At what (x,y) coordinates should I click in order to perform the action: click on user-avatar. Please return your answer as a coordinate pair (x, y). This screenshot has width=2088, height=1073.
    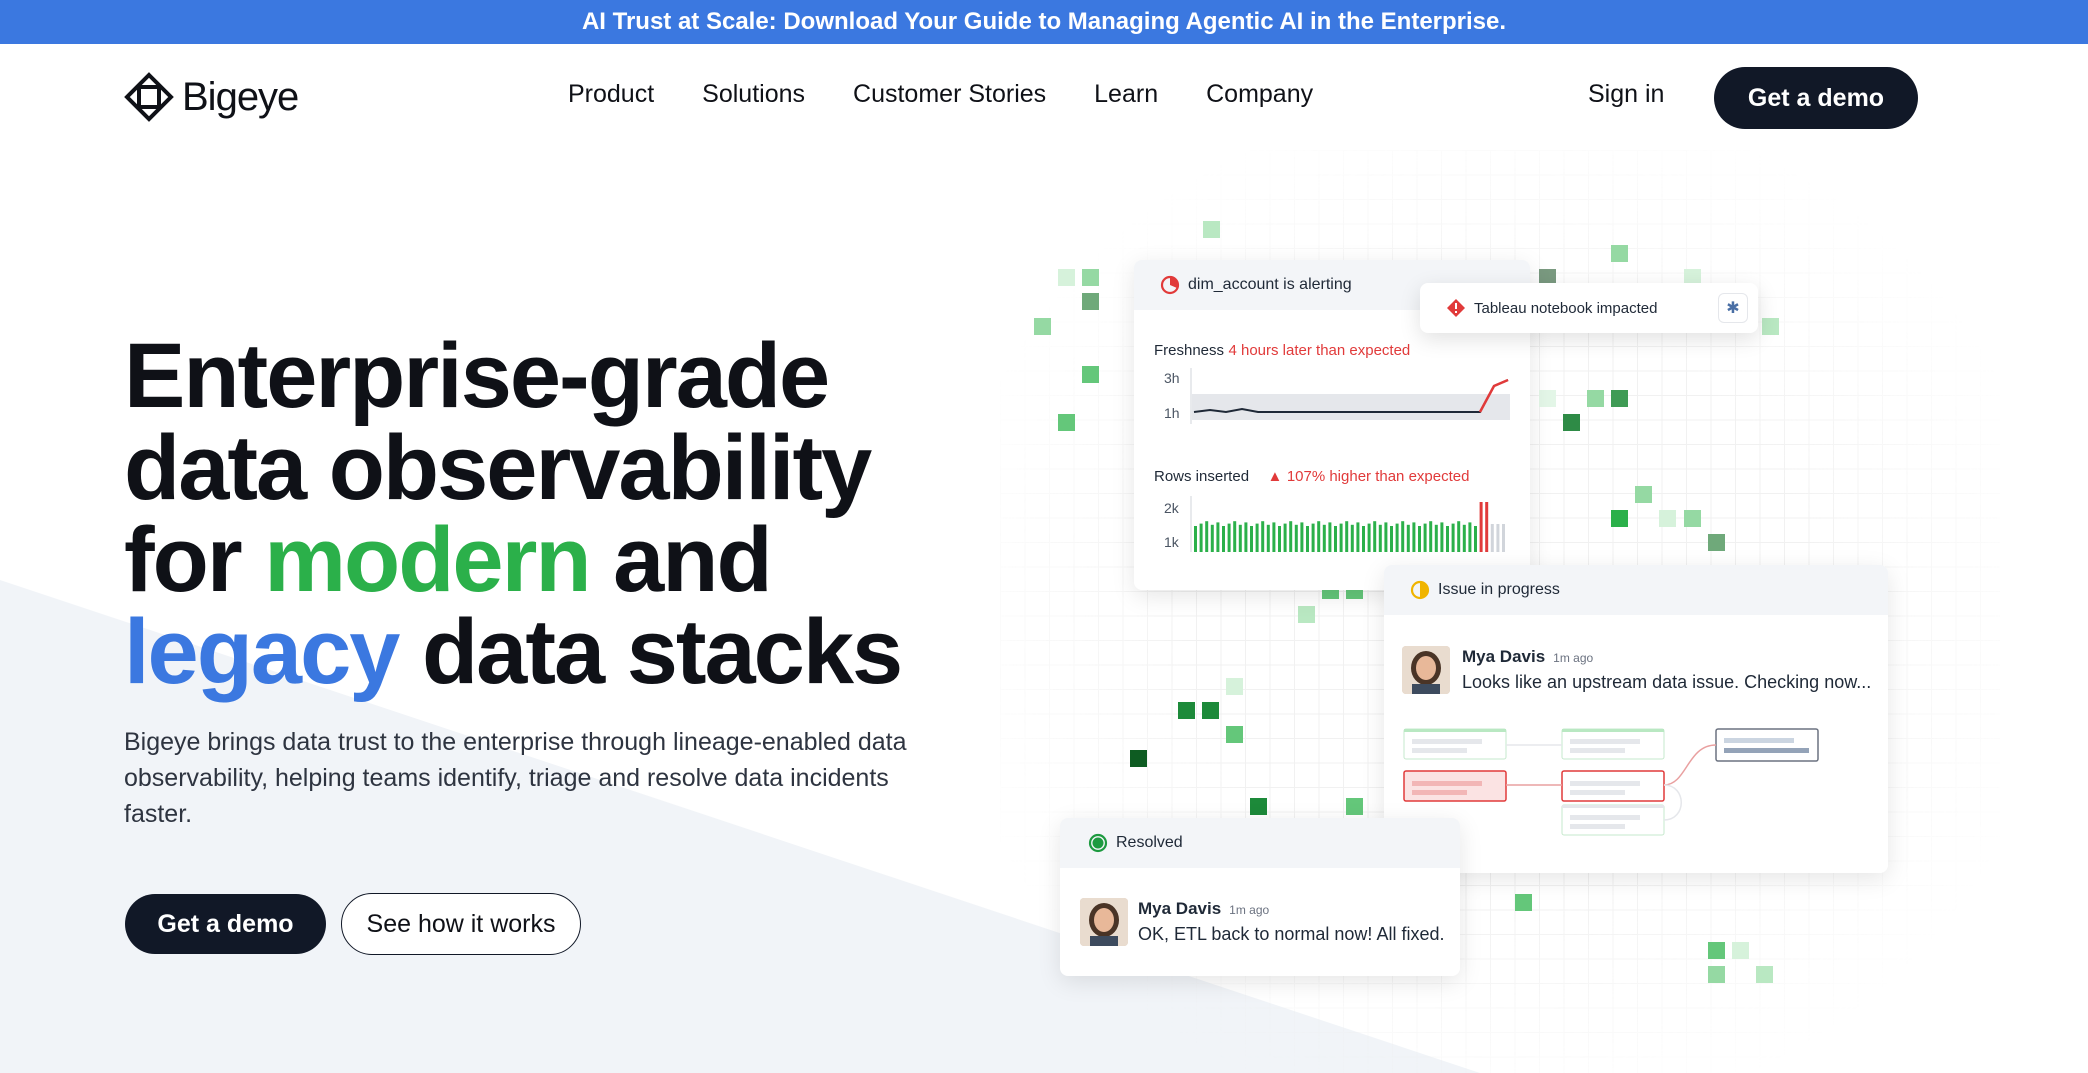
    Looking at the image, I should click on (1104, 922).